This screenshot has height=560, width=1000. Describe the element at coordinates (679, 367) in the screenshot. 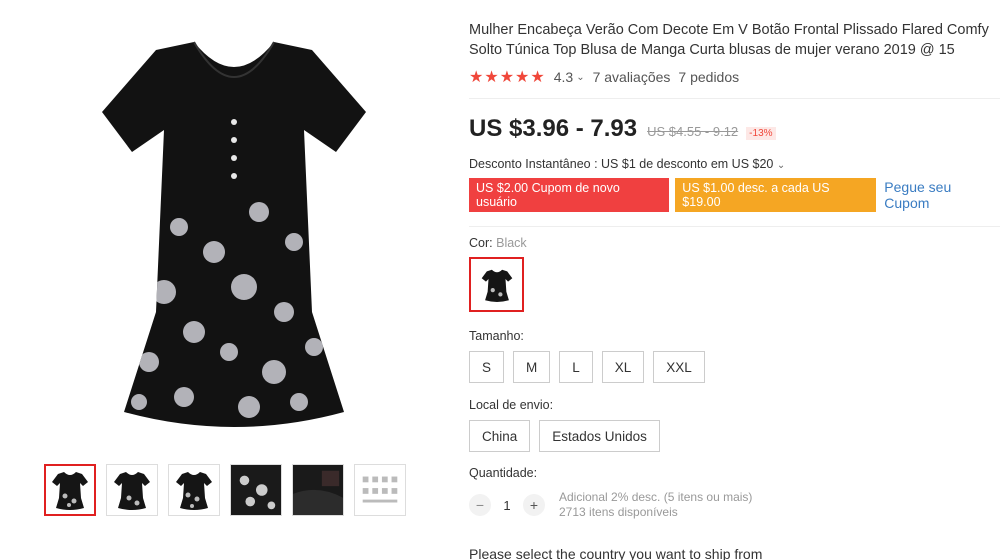

I see `size-option-xxl: XXL` at that location.